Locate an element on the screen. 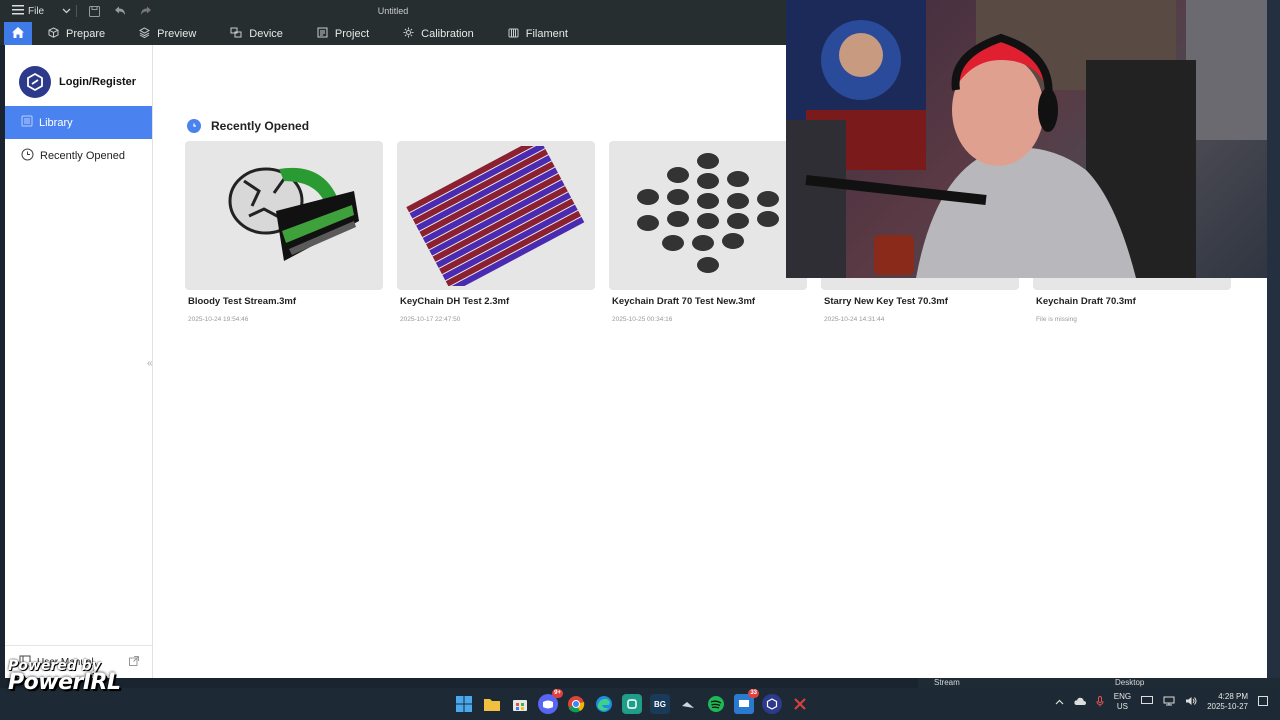 The width and height of the screenshot is (1280, 720). microphone-icon is located at coordinates (1100, 702).